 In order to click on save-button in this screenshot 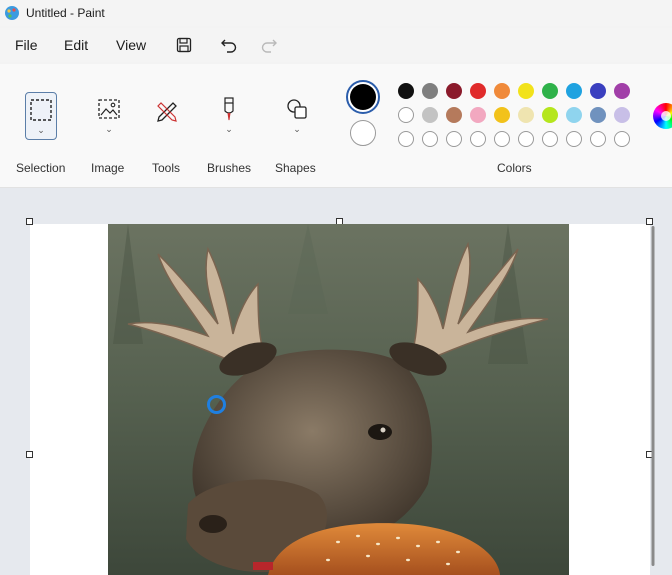, I will do `click(184, 45)`.